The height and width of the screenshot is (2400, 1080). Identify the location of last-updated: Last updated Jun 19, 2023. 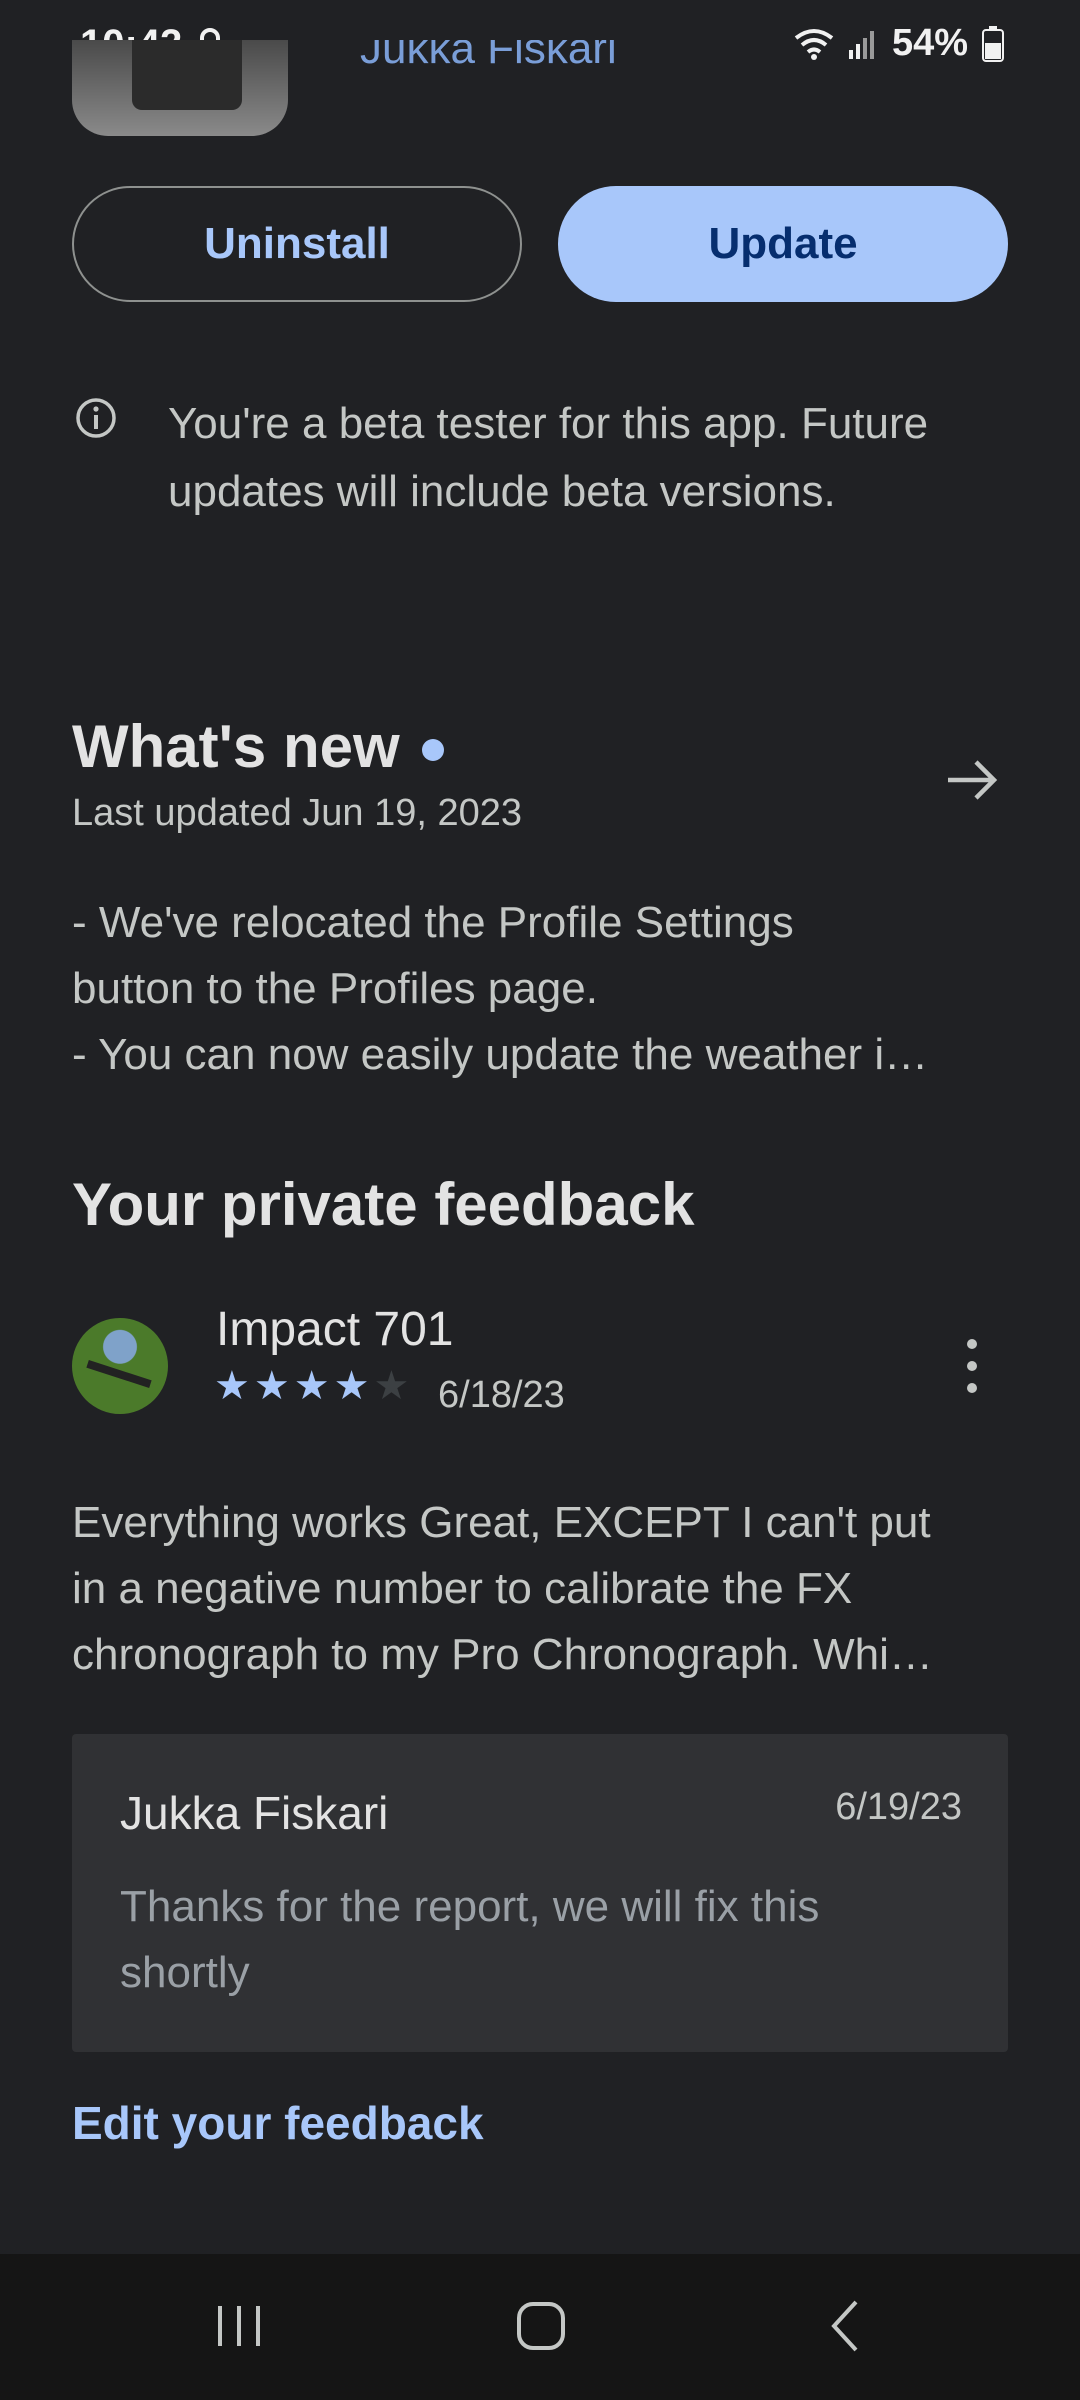
(297, 813).